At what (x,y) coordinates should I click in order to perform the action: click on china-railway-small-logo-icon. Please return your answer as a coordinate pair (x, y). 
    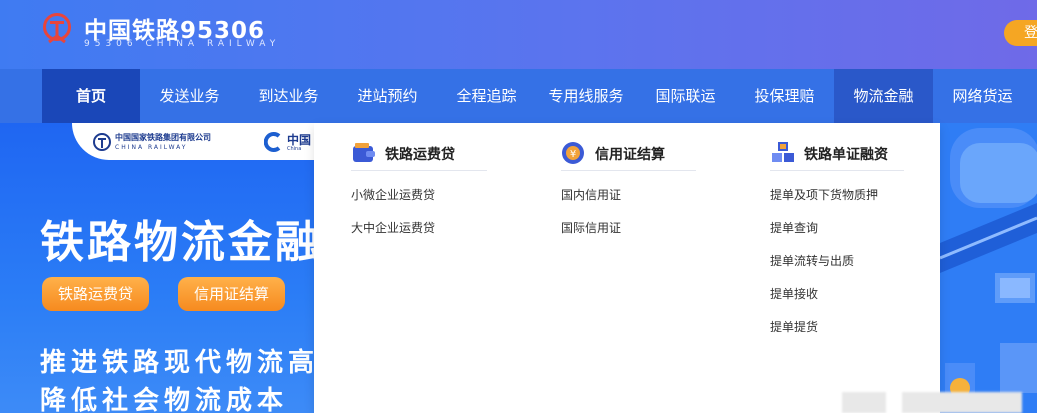
    Looking at the image, I should click on (102, 142).